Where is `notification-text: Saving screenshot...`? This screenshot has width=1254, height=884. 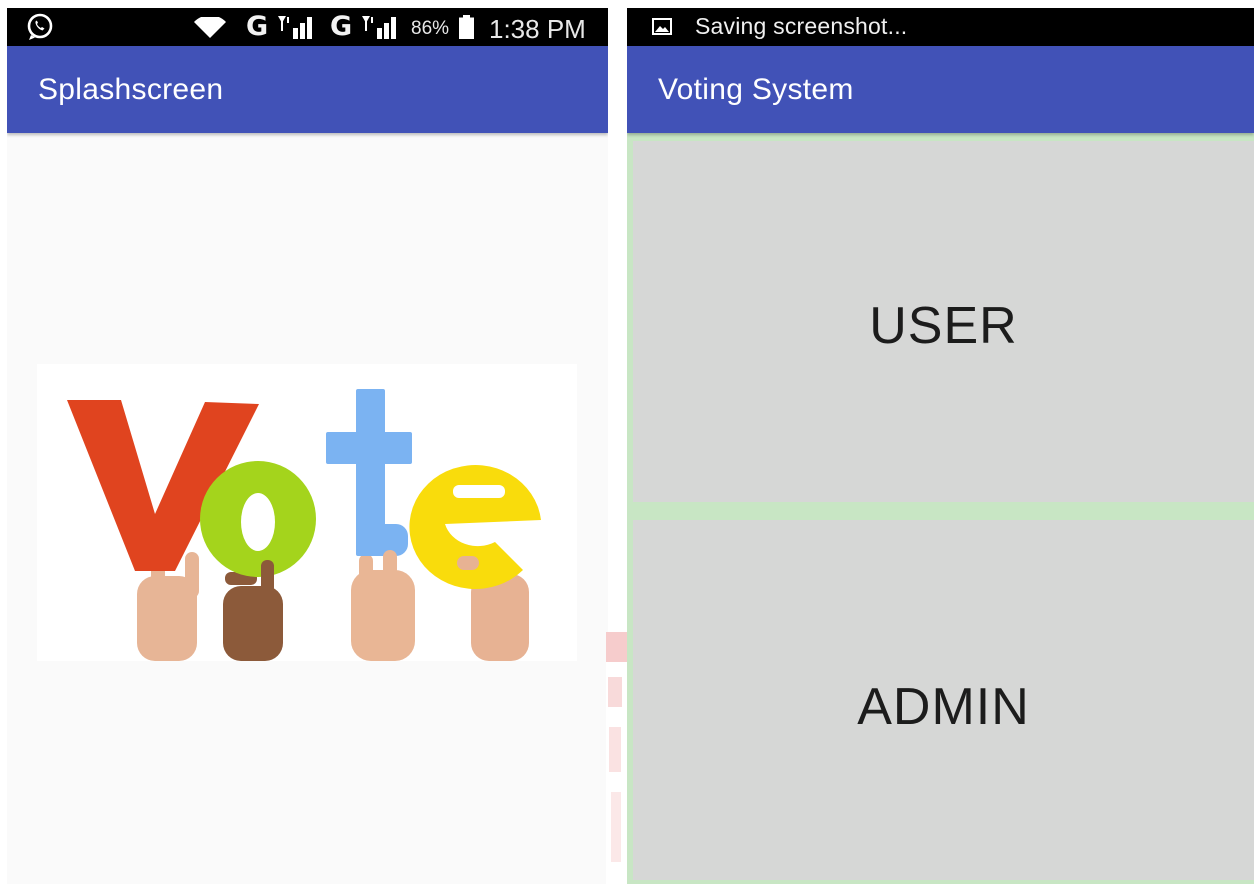 notification-text: Saving screenshot... is located at coordinates (801, 26).